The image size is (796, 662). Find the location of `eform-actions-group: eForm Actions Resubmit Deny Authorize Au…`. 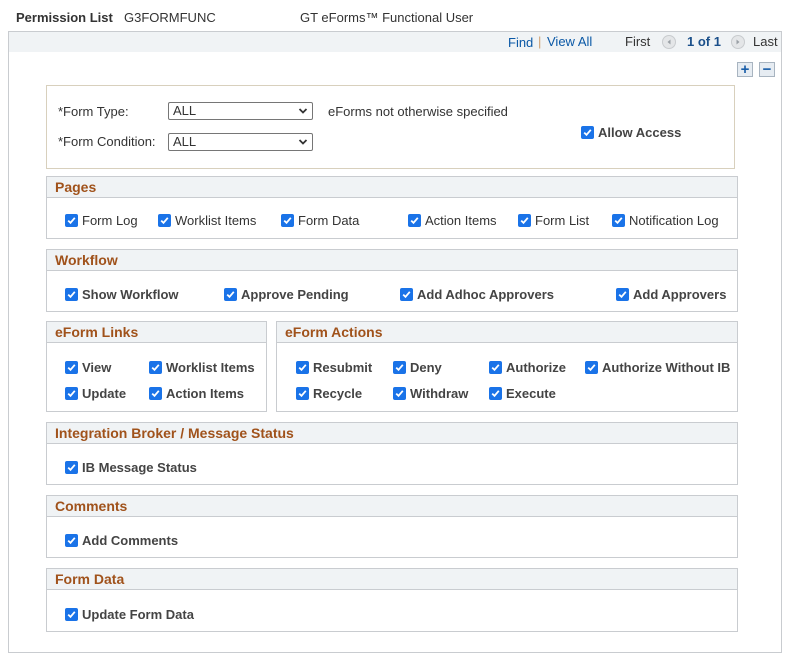

eform-actions-group: eForm Actions Resubmit Deny Authorize Au… is located at coordinates (507, 366).